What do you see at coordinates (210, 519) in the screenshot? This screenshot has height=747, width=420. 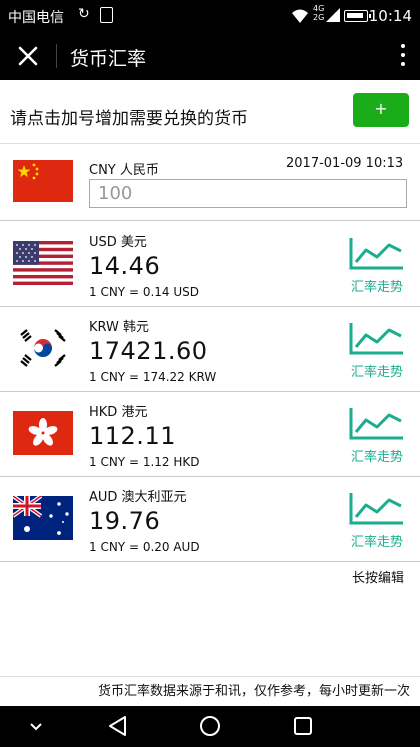 I see `currency-row-aud: AUD 澳大利亚元 19.76 1 CNY = 0.20 AUD 汇率走势` at bounding box center [210, 519].